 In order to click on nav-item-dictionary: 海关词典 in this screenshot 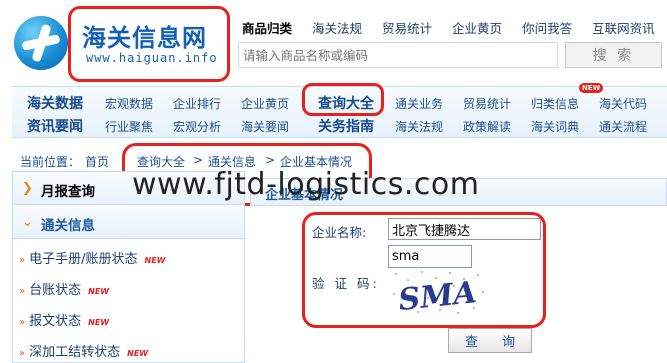, I will do `click(555, 126)`.